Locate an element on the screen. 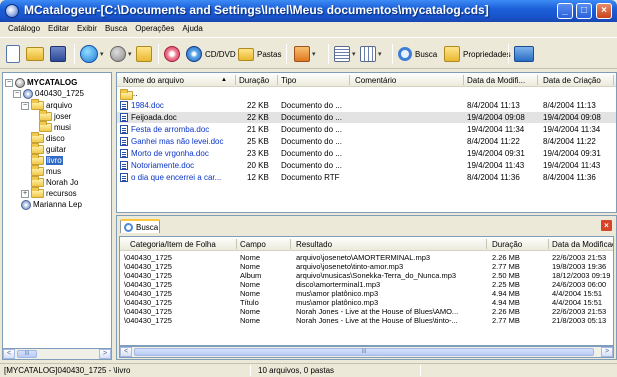 This screenshot has height=377, width=617. menu-exibir: Exibir is located at coordinates (87, 29).